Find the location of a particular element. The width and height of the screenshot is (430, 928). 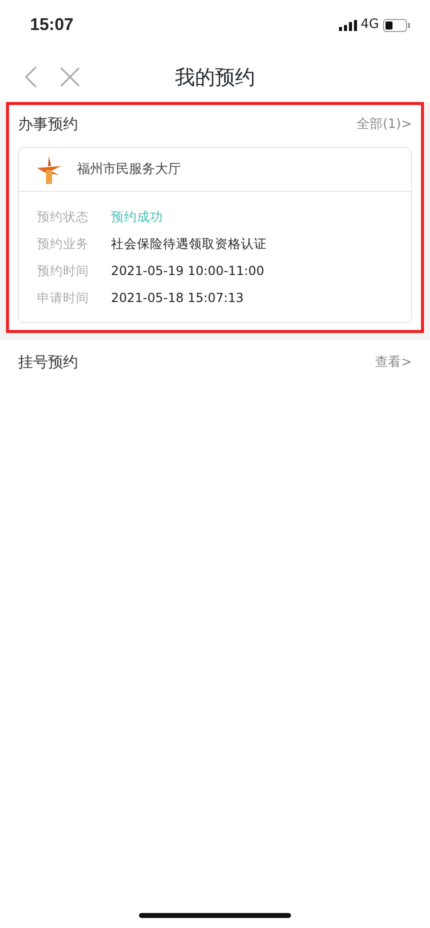

field-label: 预约状态 is located at coordinates (63, 217).